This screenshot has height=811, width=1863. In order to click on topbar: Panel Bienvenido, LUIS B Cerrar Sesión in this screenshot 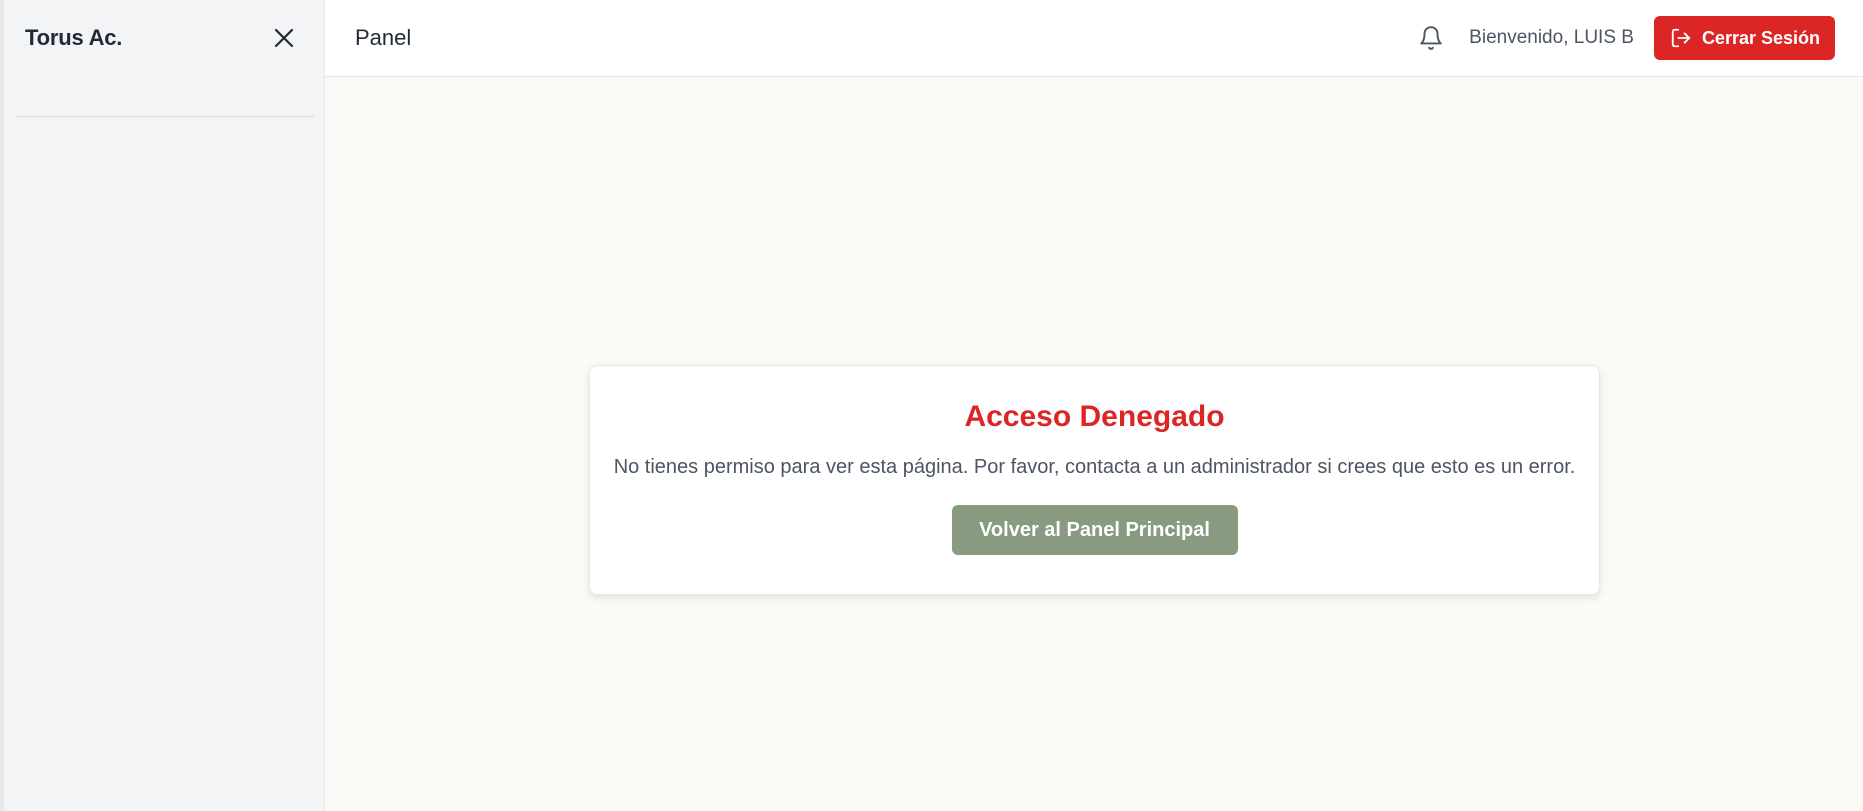, I will do `click(1094, 38)`.